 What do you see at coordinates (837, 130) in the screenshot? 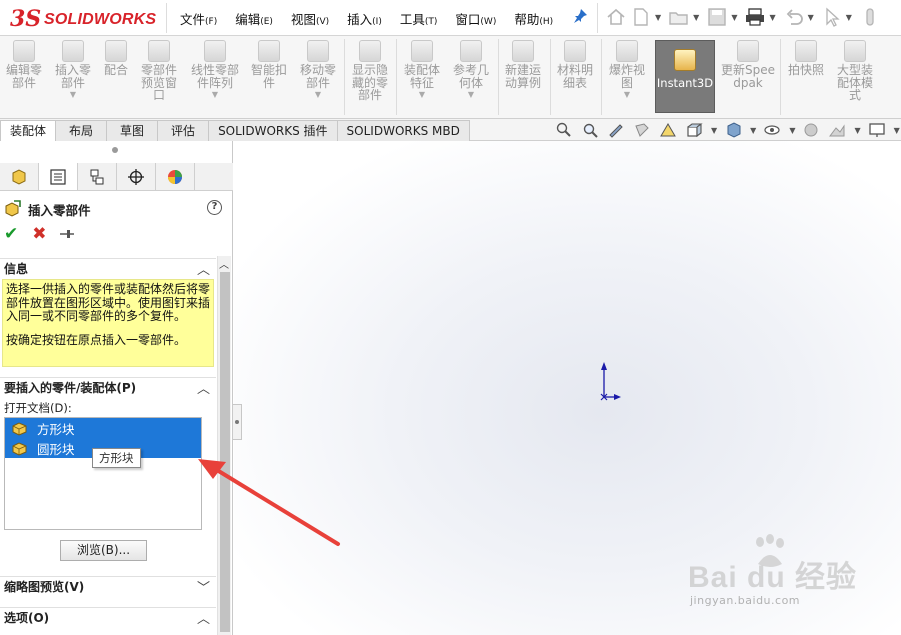
I see `apply-scene-icon` at bounding box center [837, 130].